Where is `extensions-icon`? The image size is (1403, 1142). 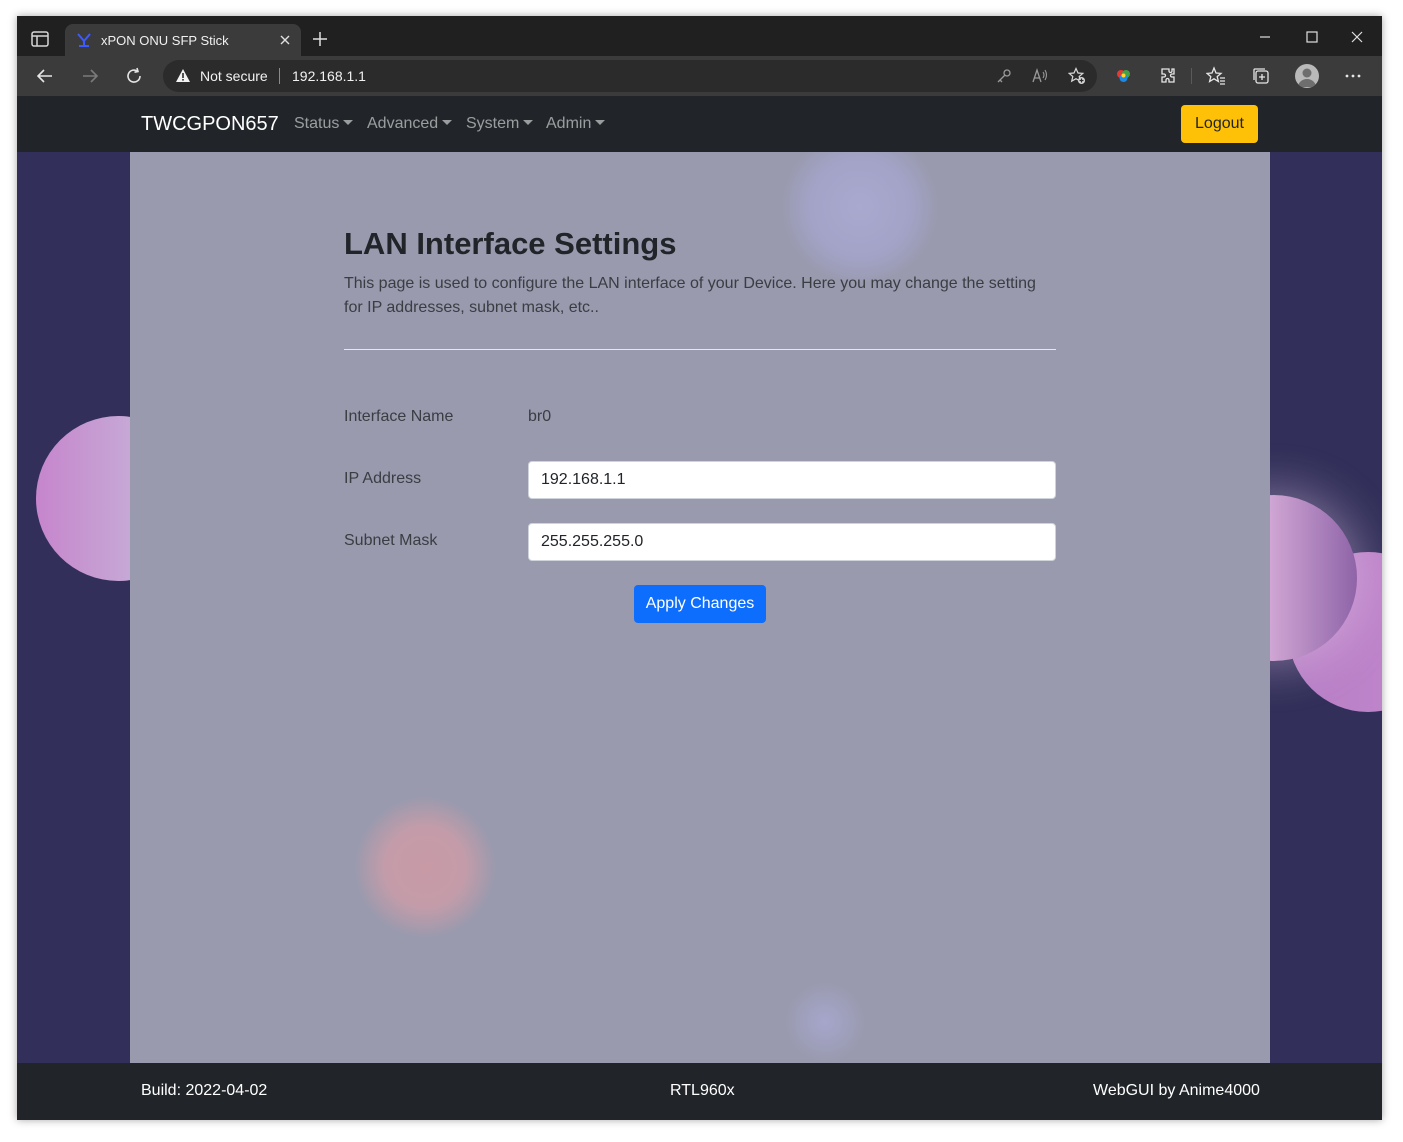 extensions-icon is located at coordinates (1168, 76).